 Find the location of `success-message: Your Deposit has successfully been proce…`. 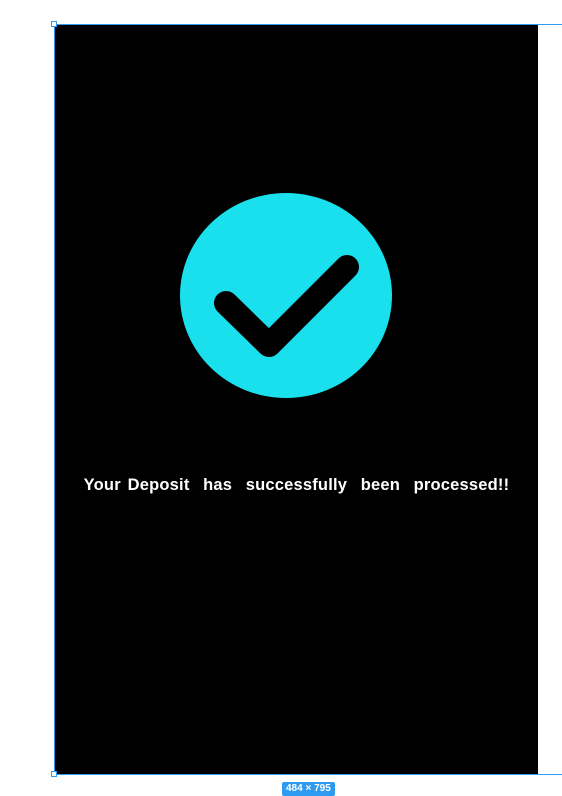

success-message: Your Deposit has successfully been proce… is located at coordinates (296, 485).